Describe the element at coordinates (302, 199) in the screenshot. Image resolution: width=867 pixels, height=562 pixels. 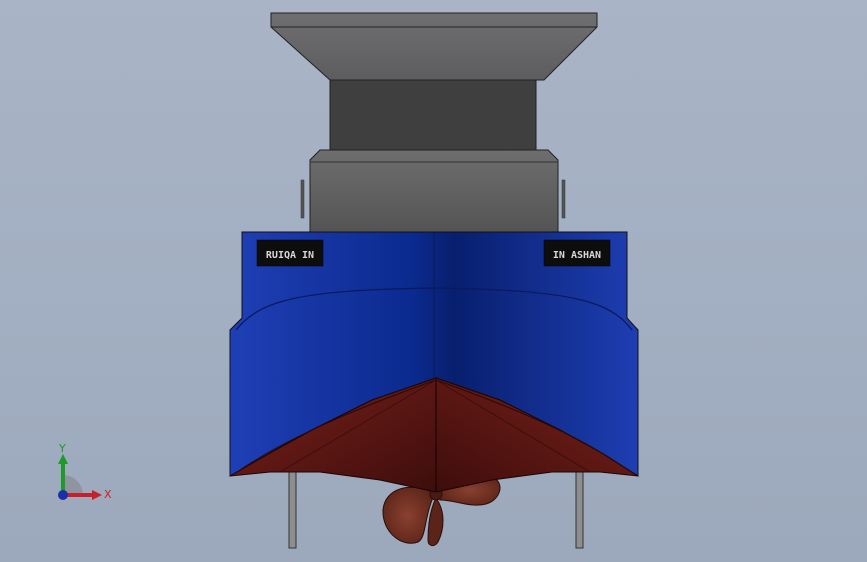
I see `cabin-left-rail` at that location.